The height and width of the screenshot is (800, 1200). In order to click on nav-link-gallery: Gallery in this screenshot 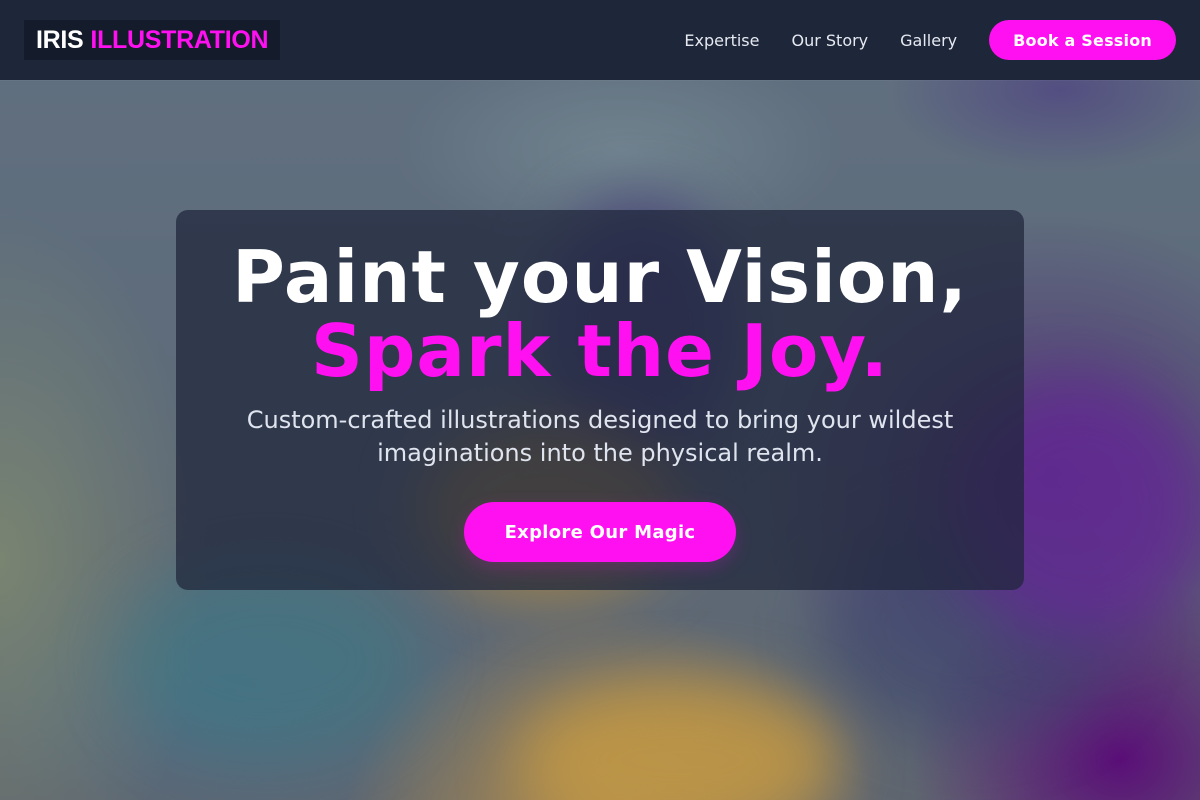, I will do `click(928, 40)`.